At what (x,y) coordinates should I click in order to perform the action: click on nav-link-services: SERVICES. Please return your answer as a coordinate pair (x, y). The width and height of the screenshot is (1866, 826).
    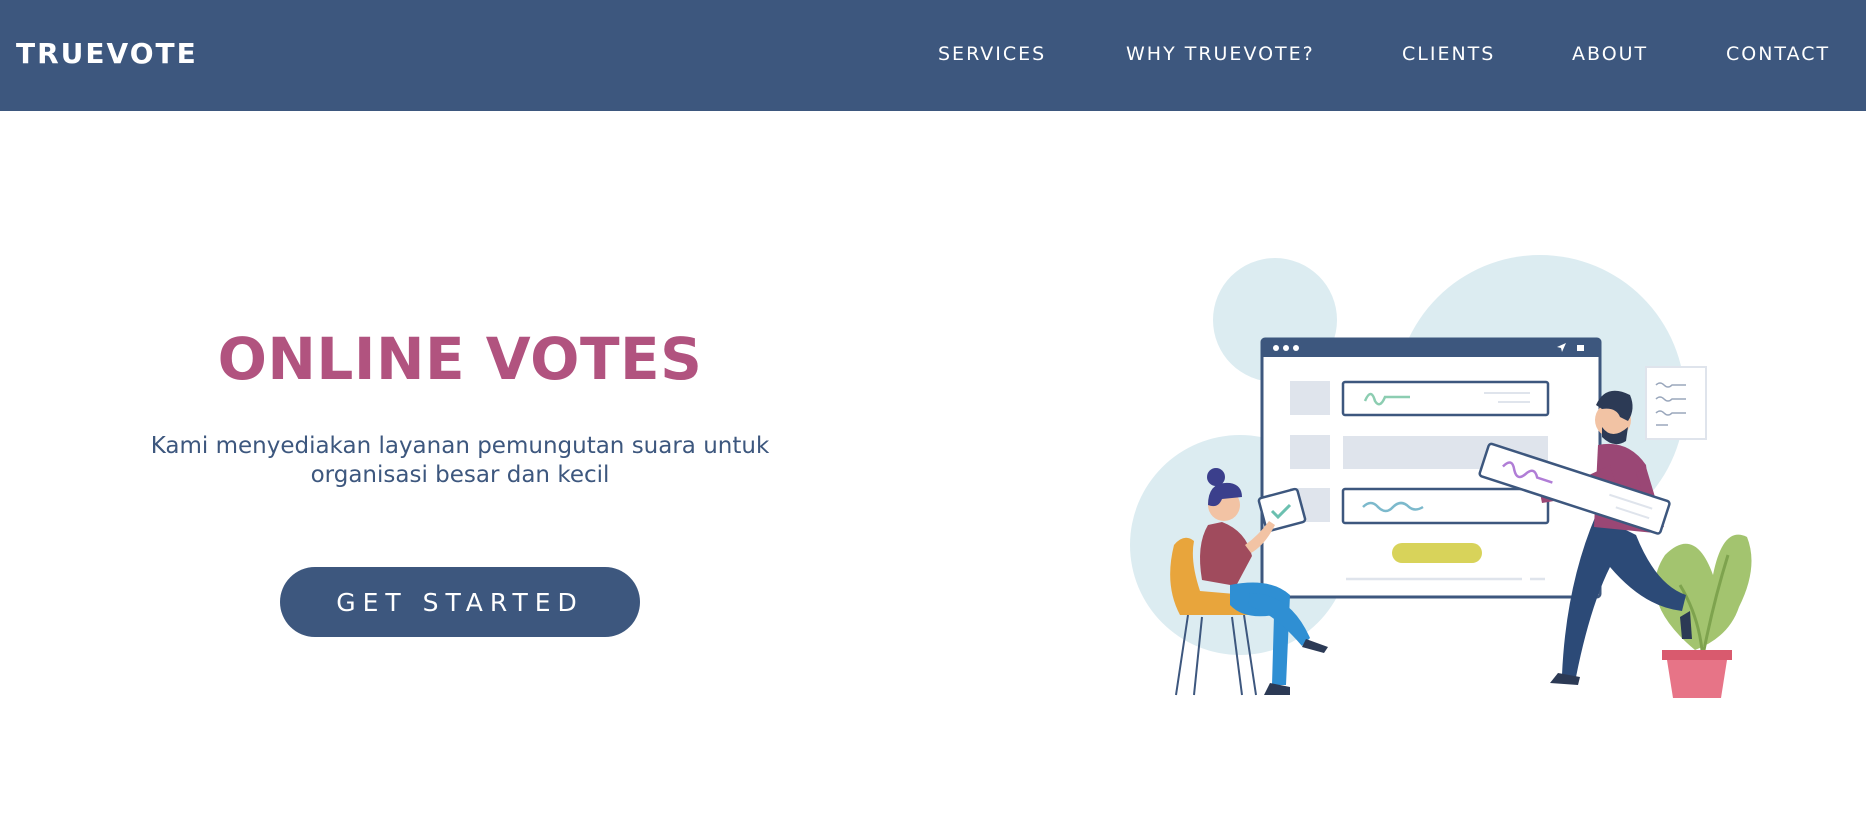
    Looking at the image, I should click on (992, 54).